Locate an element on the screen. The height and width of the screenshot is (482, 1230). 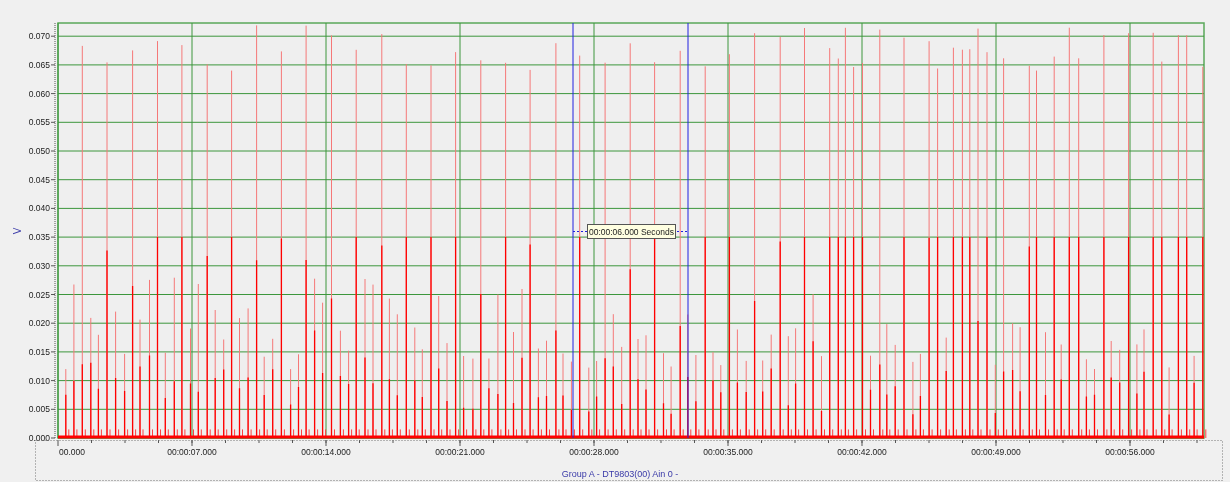
x-tick-label: 00:00:07.000 is located at coordinates (192, 452).